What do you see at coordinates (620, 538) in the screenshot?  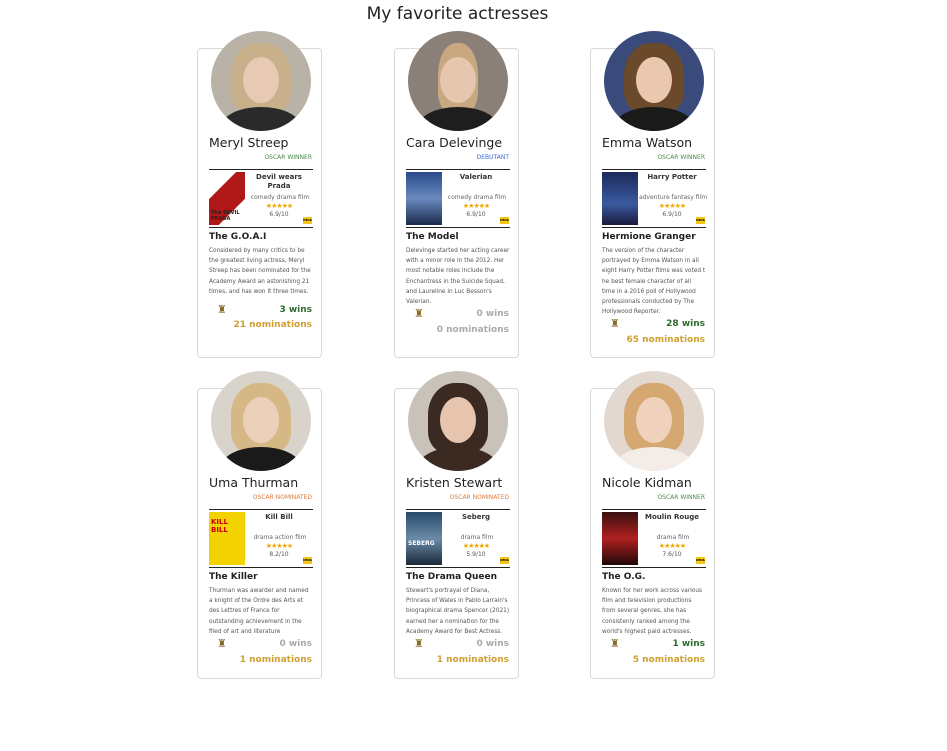 I see `moulin-rouge-poster-icon` at bounding box center [620, 538].